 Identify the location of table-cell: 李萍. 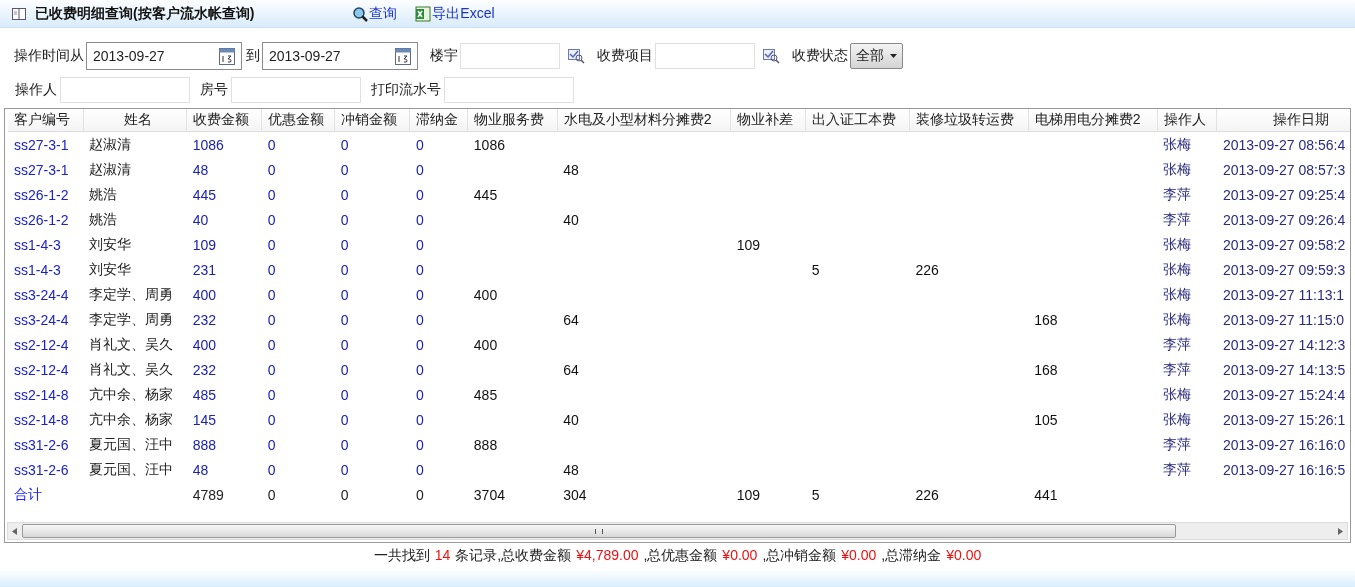
(1177, 218).